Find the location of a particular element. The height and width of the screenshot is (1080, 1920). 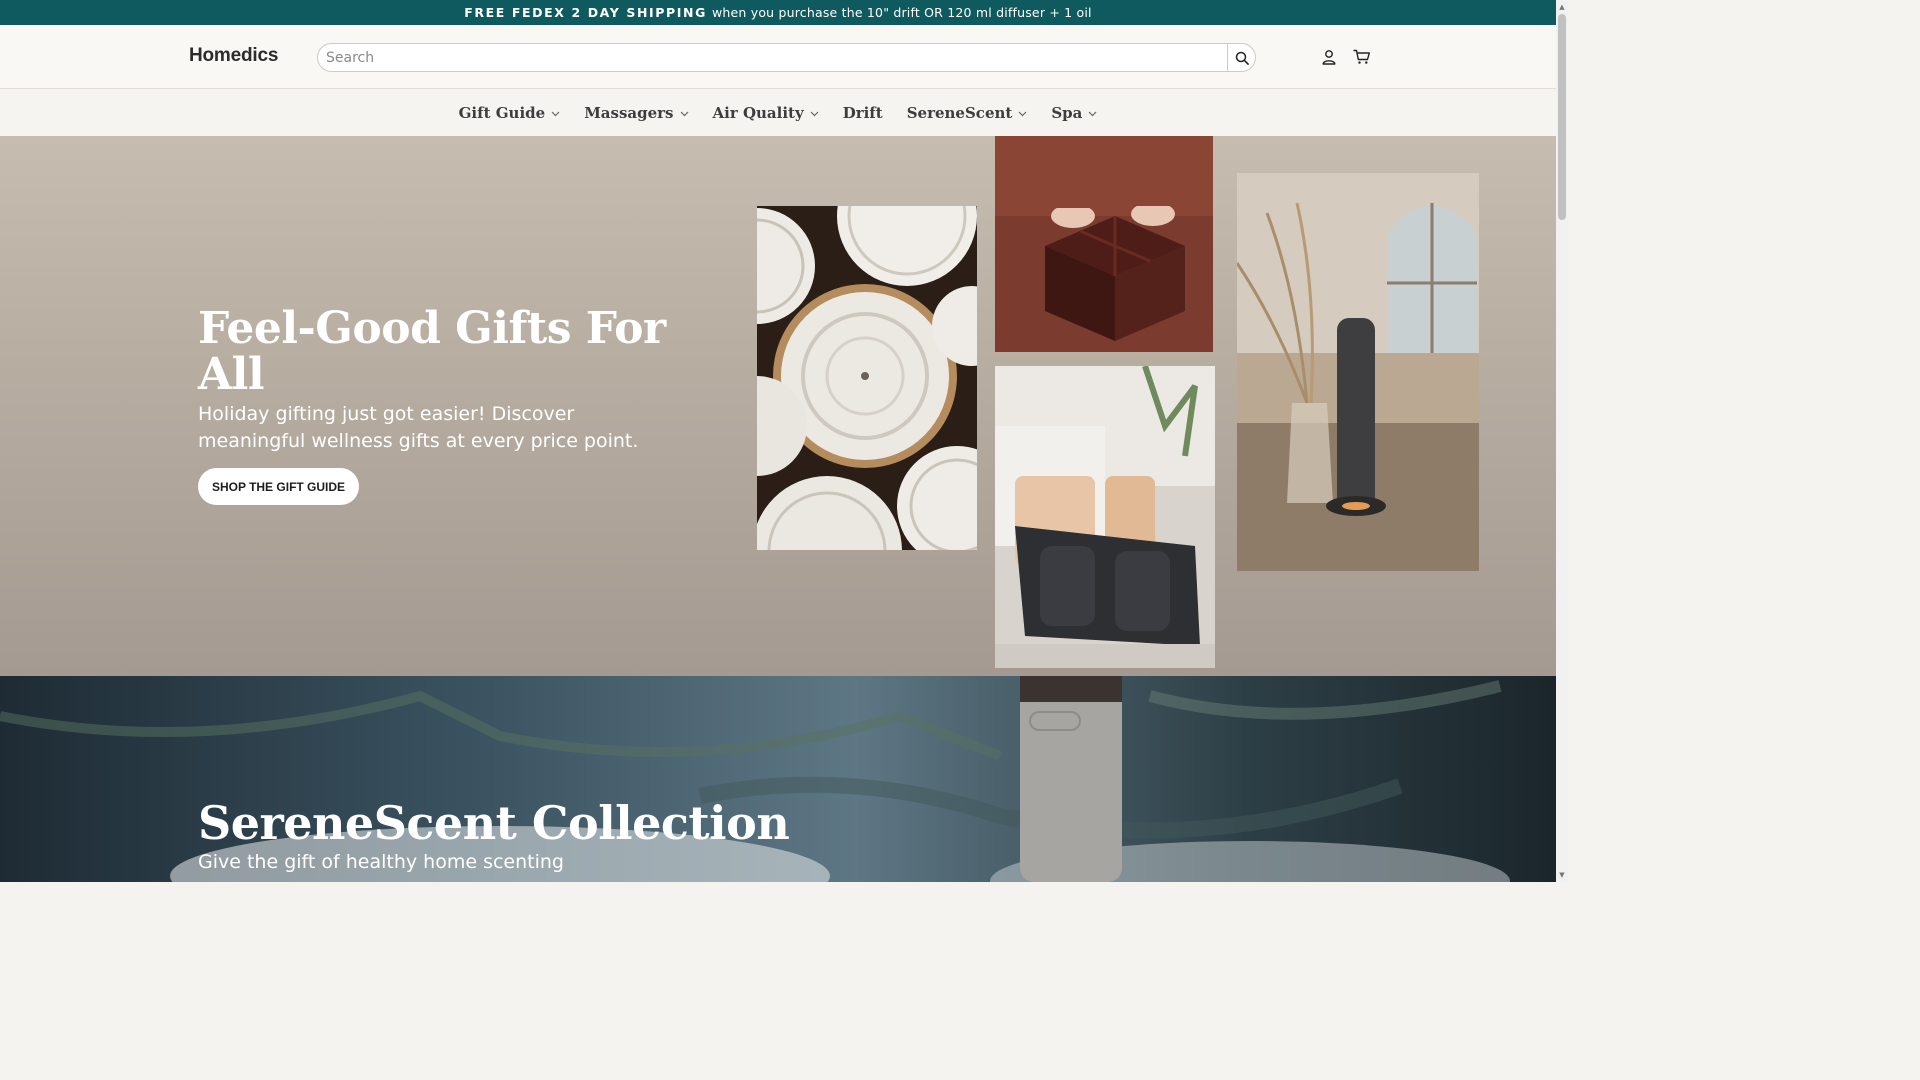

cart-icon is located at coordinates (1361, 56).